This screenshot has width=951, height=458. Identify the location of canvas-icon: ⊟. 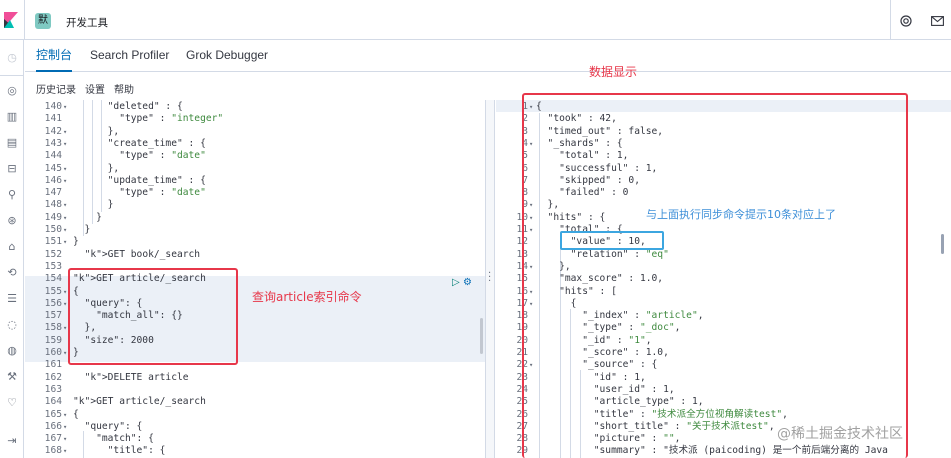
(12, 169).